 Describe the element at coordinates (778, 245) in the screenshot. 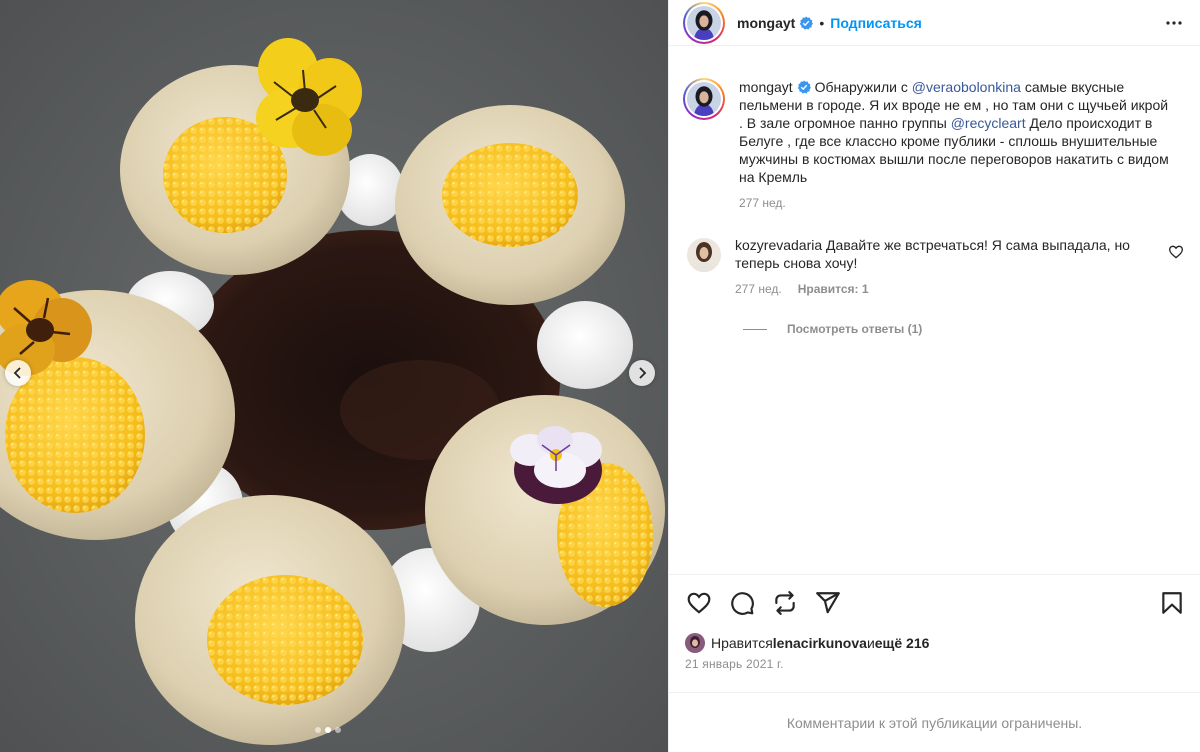

I see `comment-username: kozyrevadaria` at that location.